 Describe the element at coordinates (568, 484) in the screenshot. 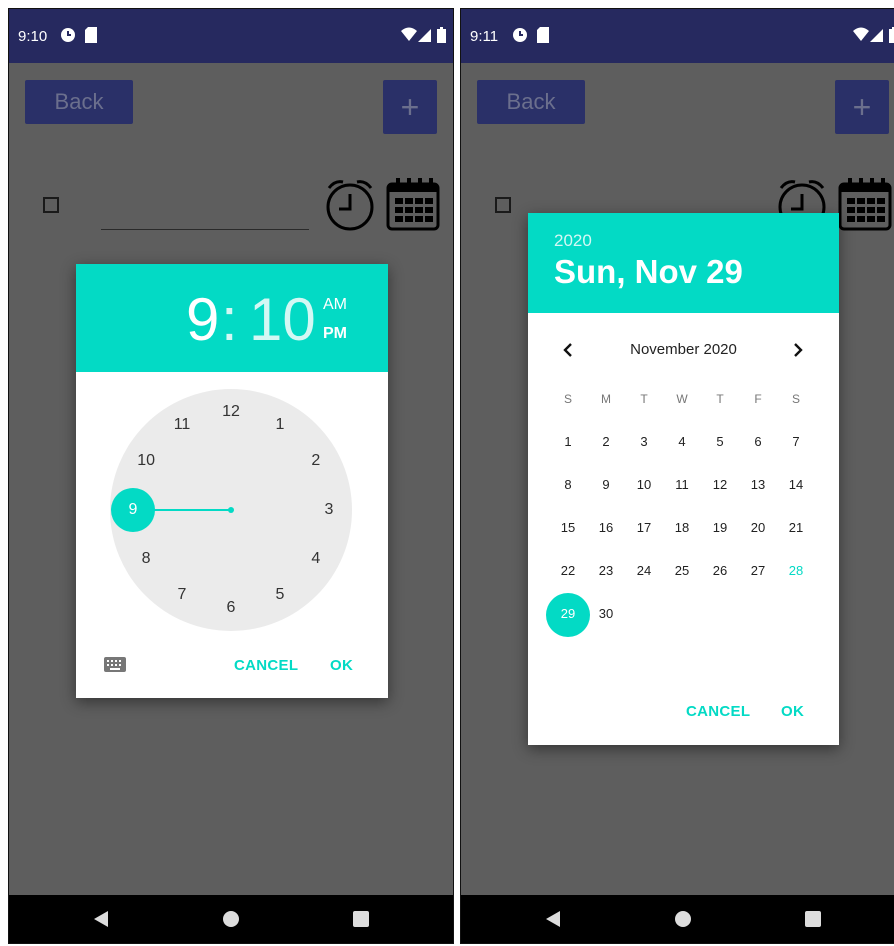

I see `calendar-day-8: 8` at that location.